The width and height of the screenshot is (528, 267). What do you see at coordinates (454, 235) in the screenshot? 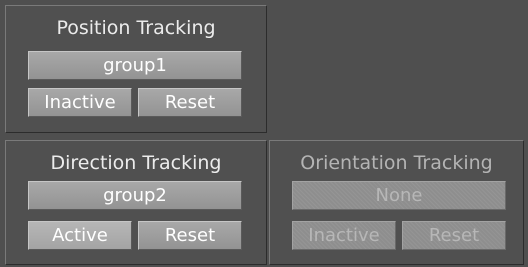
I see `orientation-reset-button: Reset` at bounding box center [454, 235].